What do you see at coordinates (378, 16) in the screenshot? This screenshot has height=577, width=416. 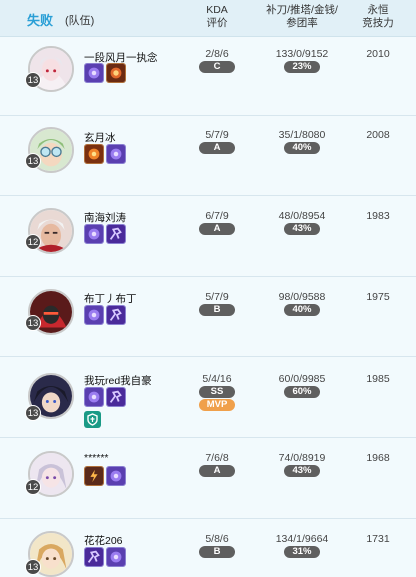 I see `power-column-header: 永恒 竞技力` at bounding box center [378, 16].